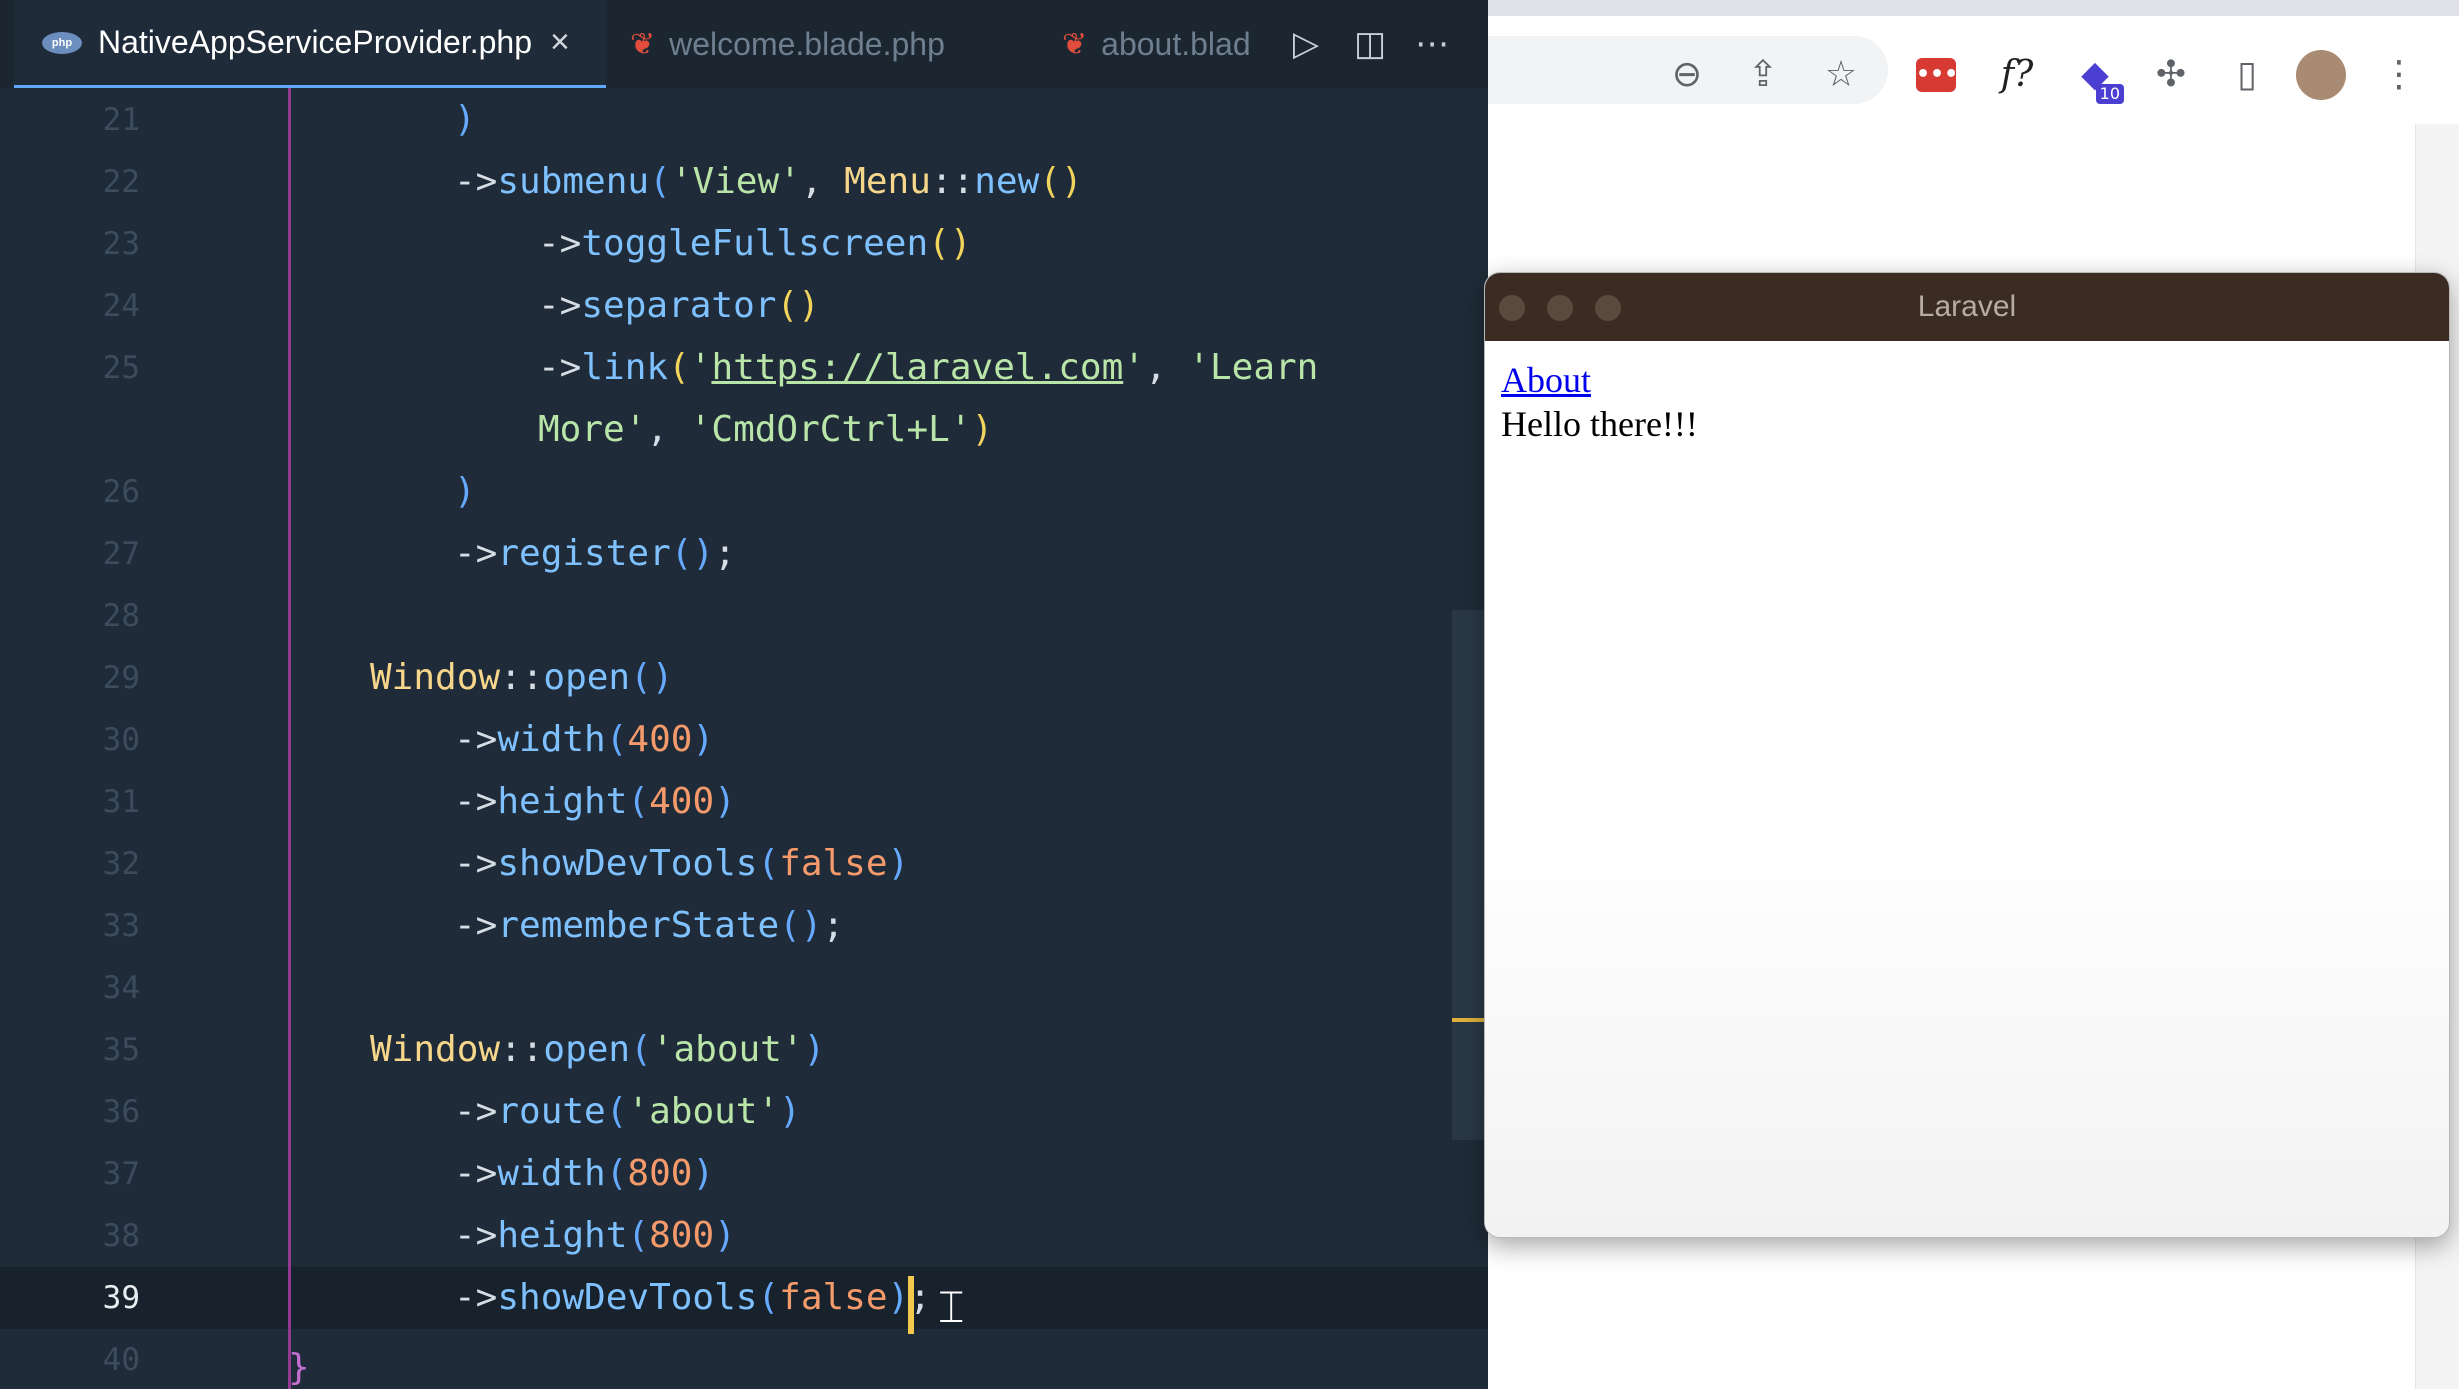  I want to click on code-text: ->showDevTools(false), so click(681, 864).